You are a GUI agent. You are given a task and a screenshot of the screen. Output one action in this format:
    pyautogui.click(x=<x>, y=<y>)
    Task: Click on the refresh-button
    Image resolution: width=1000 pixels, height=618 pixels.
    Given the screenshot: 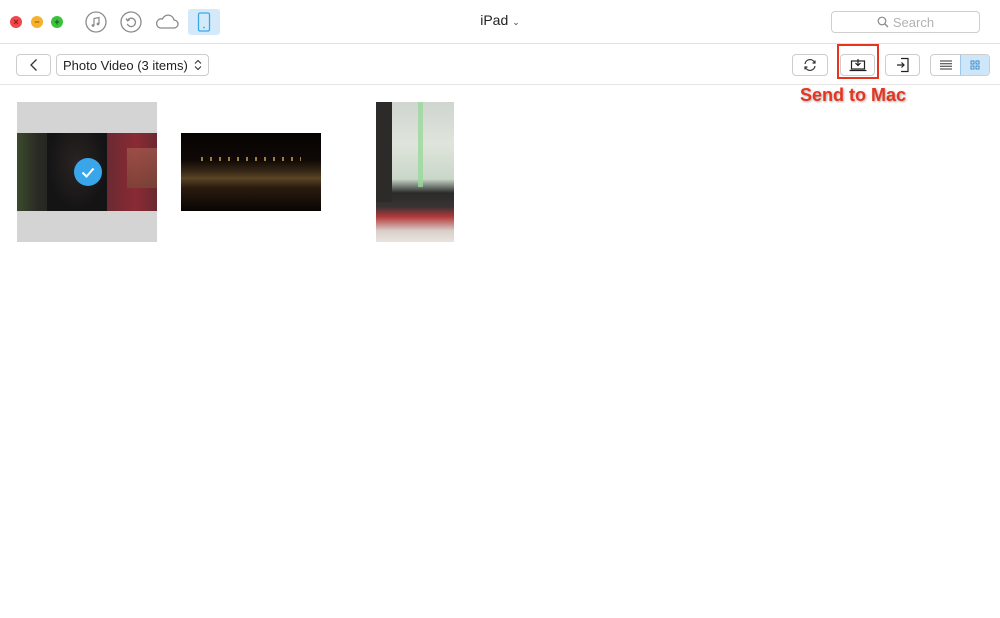 What is the action you would take?
    pyautogui.click(x=810, y=65)
    